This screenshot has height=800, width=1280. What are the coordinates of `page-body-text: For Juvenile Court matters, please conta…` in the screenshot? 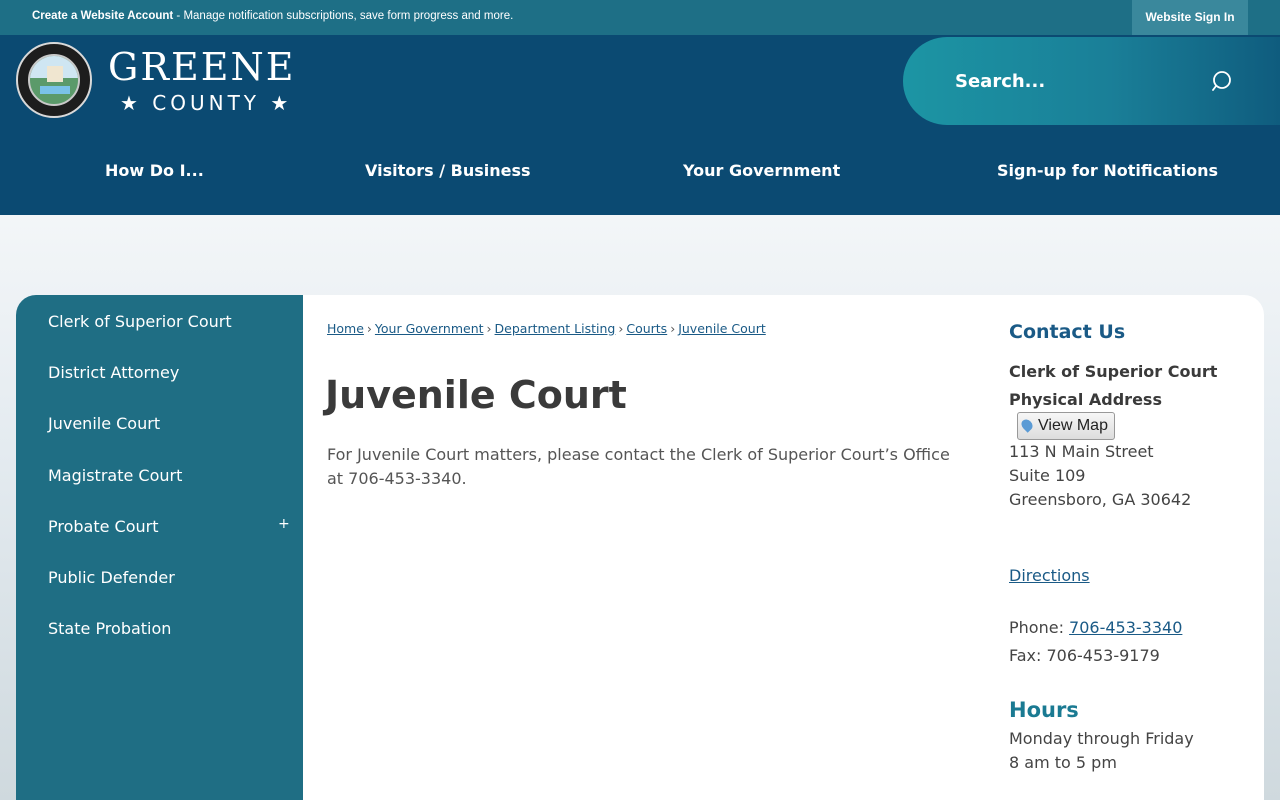 It's located at (638, 466).